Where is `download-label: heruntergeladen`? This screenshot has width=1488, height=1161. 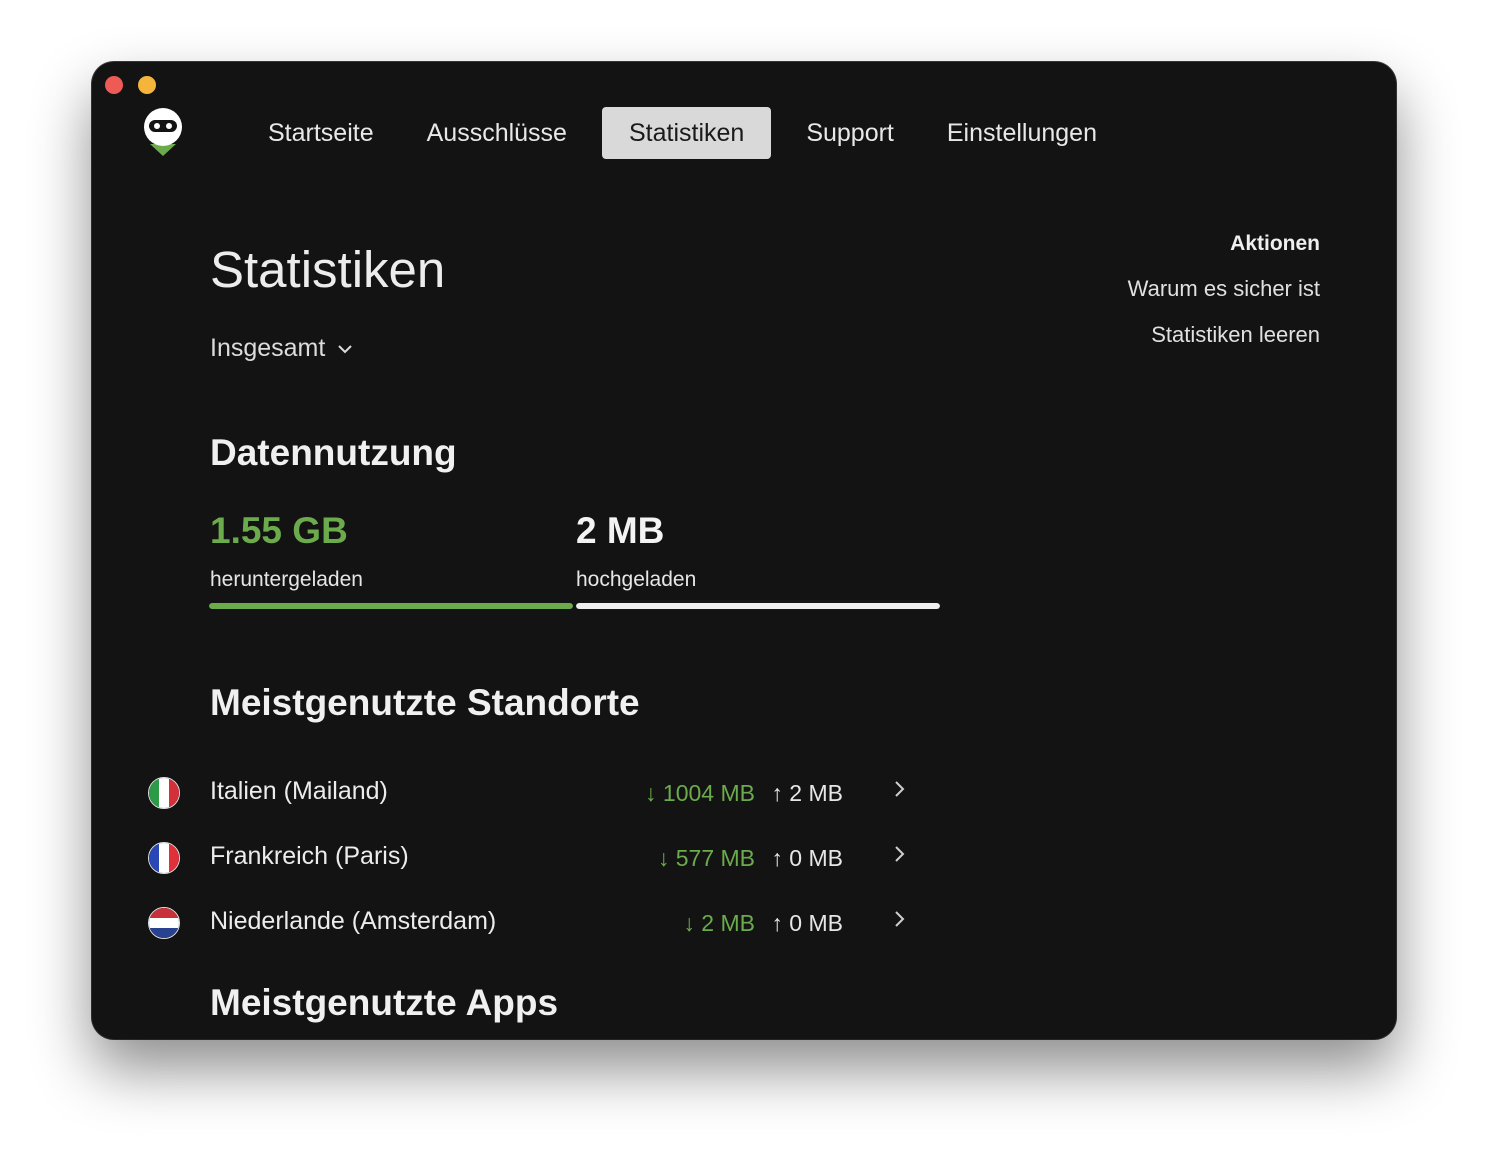
download-label: heruntergeladen is located at coordinates (286, 579).